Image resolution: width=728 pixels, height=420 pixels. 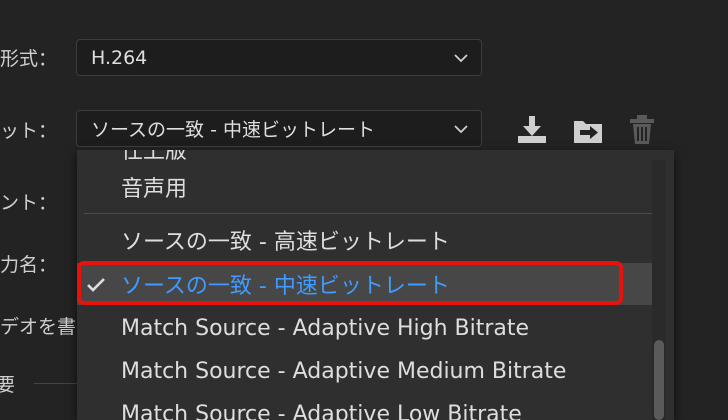 I want to click on annotation-highlight-box, so click(x=350, y=283).